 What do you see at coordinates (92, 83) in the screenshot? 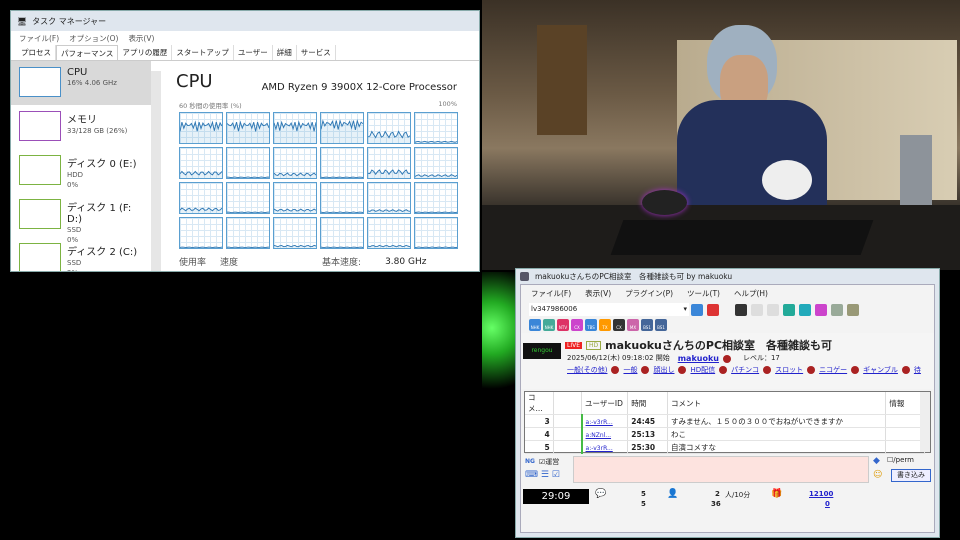
I see `resource-detail: 16% 4.06 GHz` at bounding box center [92, 83].